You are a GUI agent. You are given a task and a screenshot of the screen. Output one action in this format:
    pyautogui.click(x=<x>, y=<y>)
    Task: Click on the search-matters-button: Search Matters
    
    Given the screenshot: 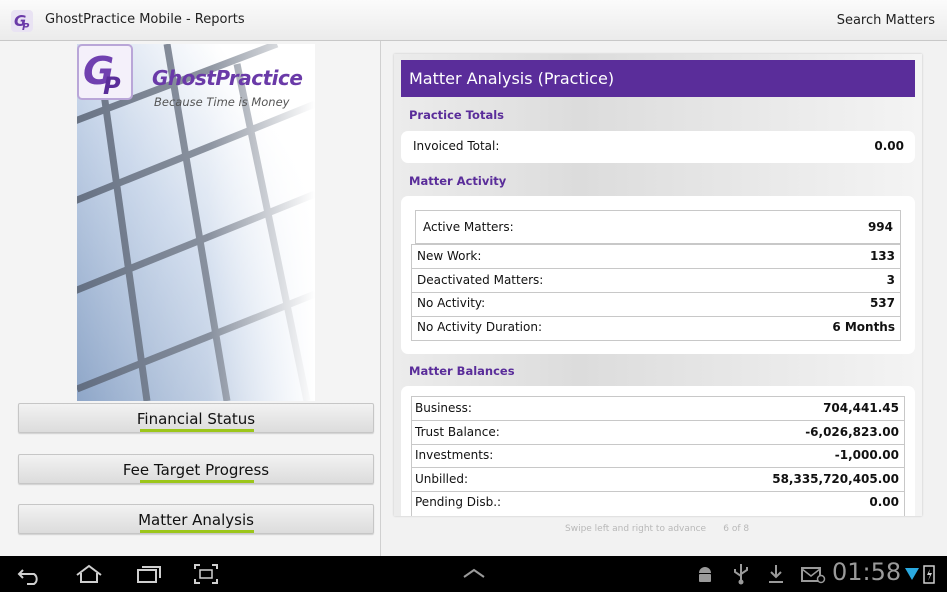 What is the action you would take?
    pyautogui.click(x=886, y=20)
    